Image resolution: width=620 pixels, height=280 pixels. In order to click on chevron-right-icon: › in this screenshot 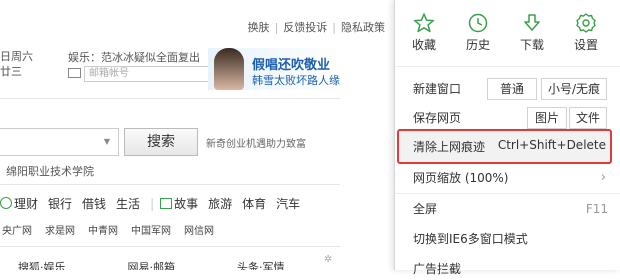, I will do `click(603, 177)`.